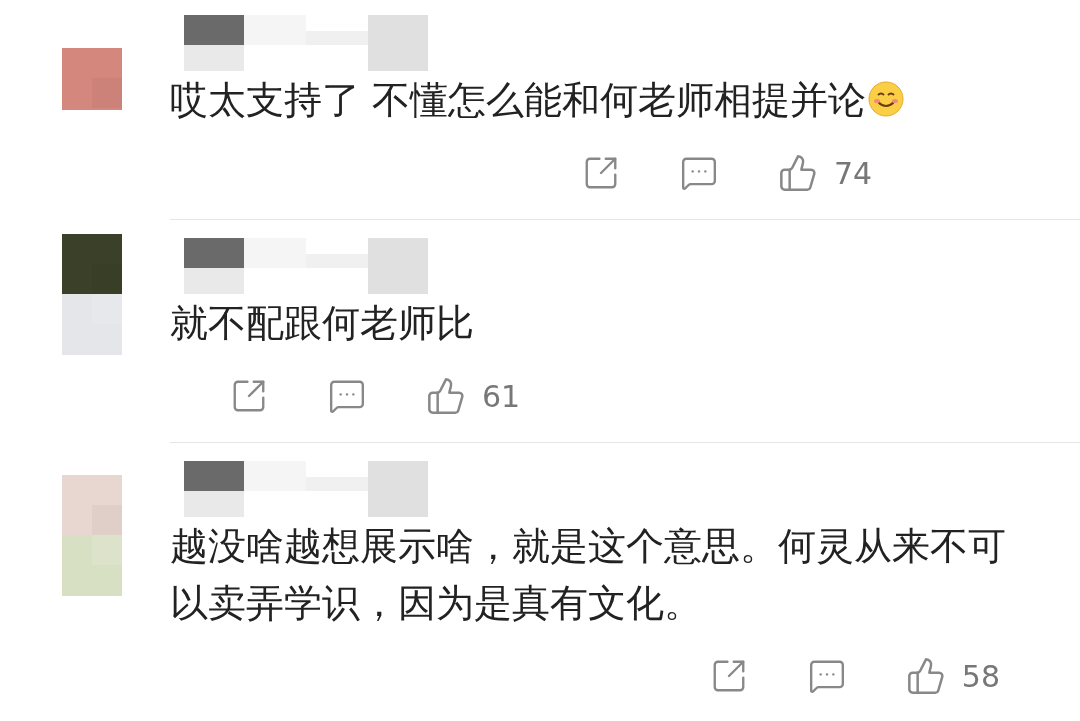 Image resolution: width=1080 pixels, height=721 pixels. What do you see at coordinates (537, 100) in the screenshot?
I see `comment-text: 哎太支持了 不懂怎么能和何老师相提并论` at bounding box center [537, 100].